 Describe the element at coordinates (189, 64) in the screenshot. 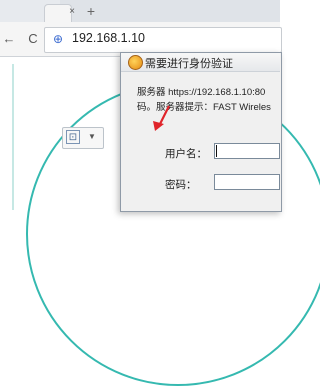

I see `dialog-title: 需要进行身份验证` at that location.